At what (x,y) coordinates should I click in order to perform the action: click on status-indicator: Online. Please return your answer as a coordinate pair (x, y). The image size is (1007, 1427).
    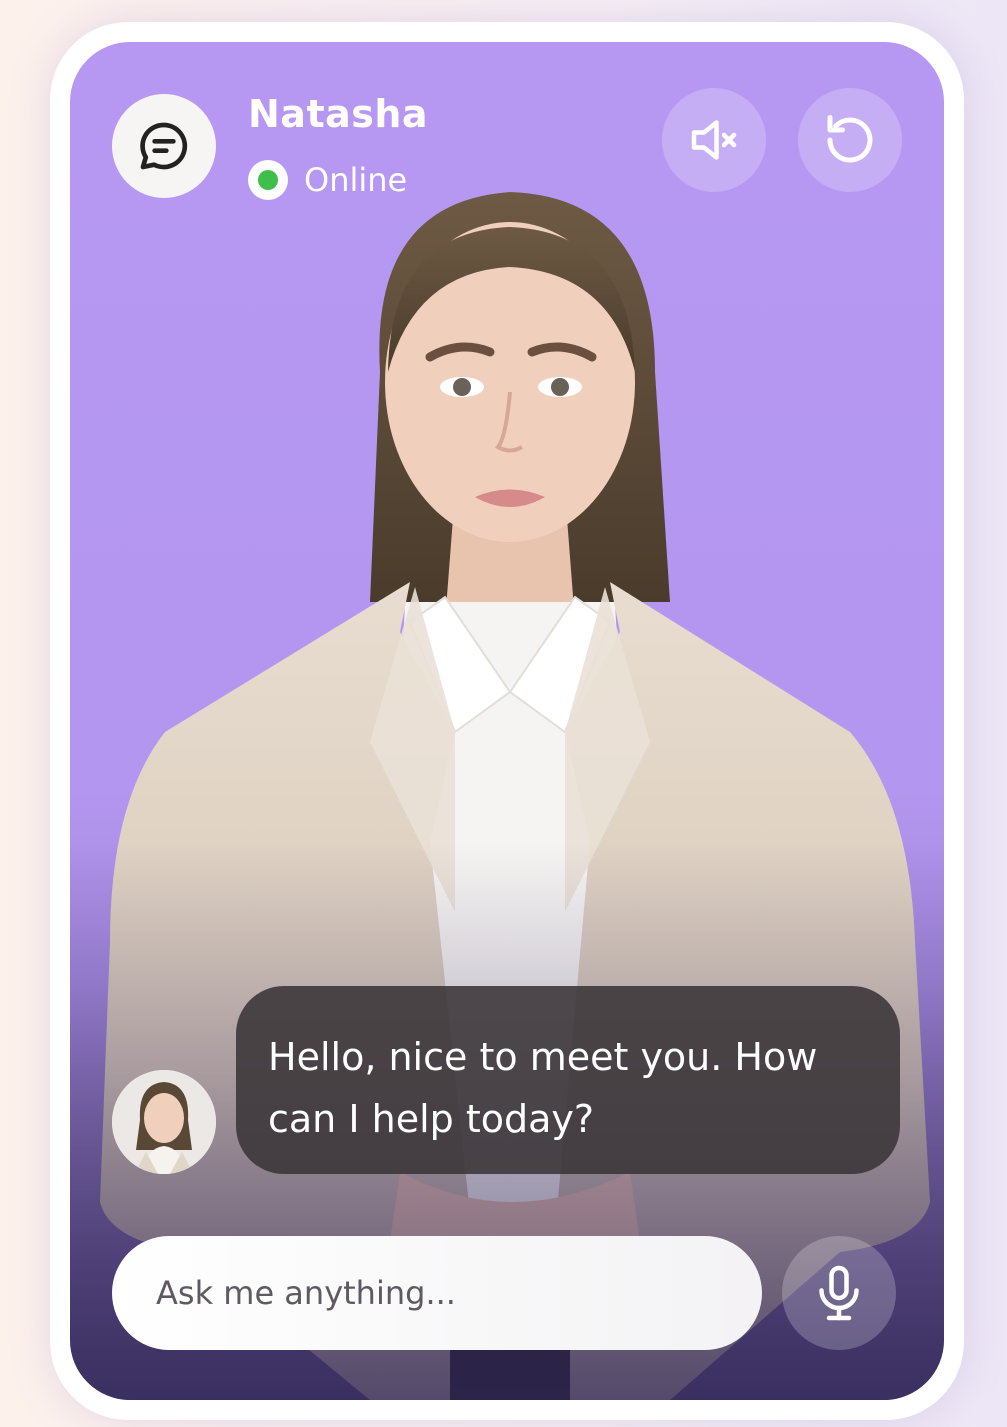
    Looking at the image, I should click on (327, 180).